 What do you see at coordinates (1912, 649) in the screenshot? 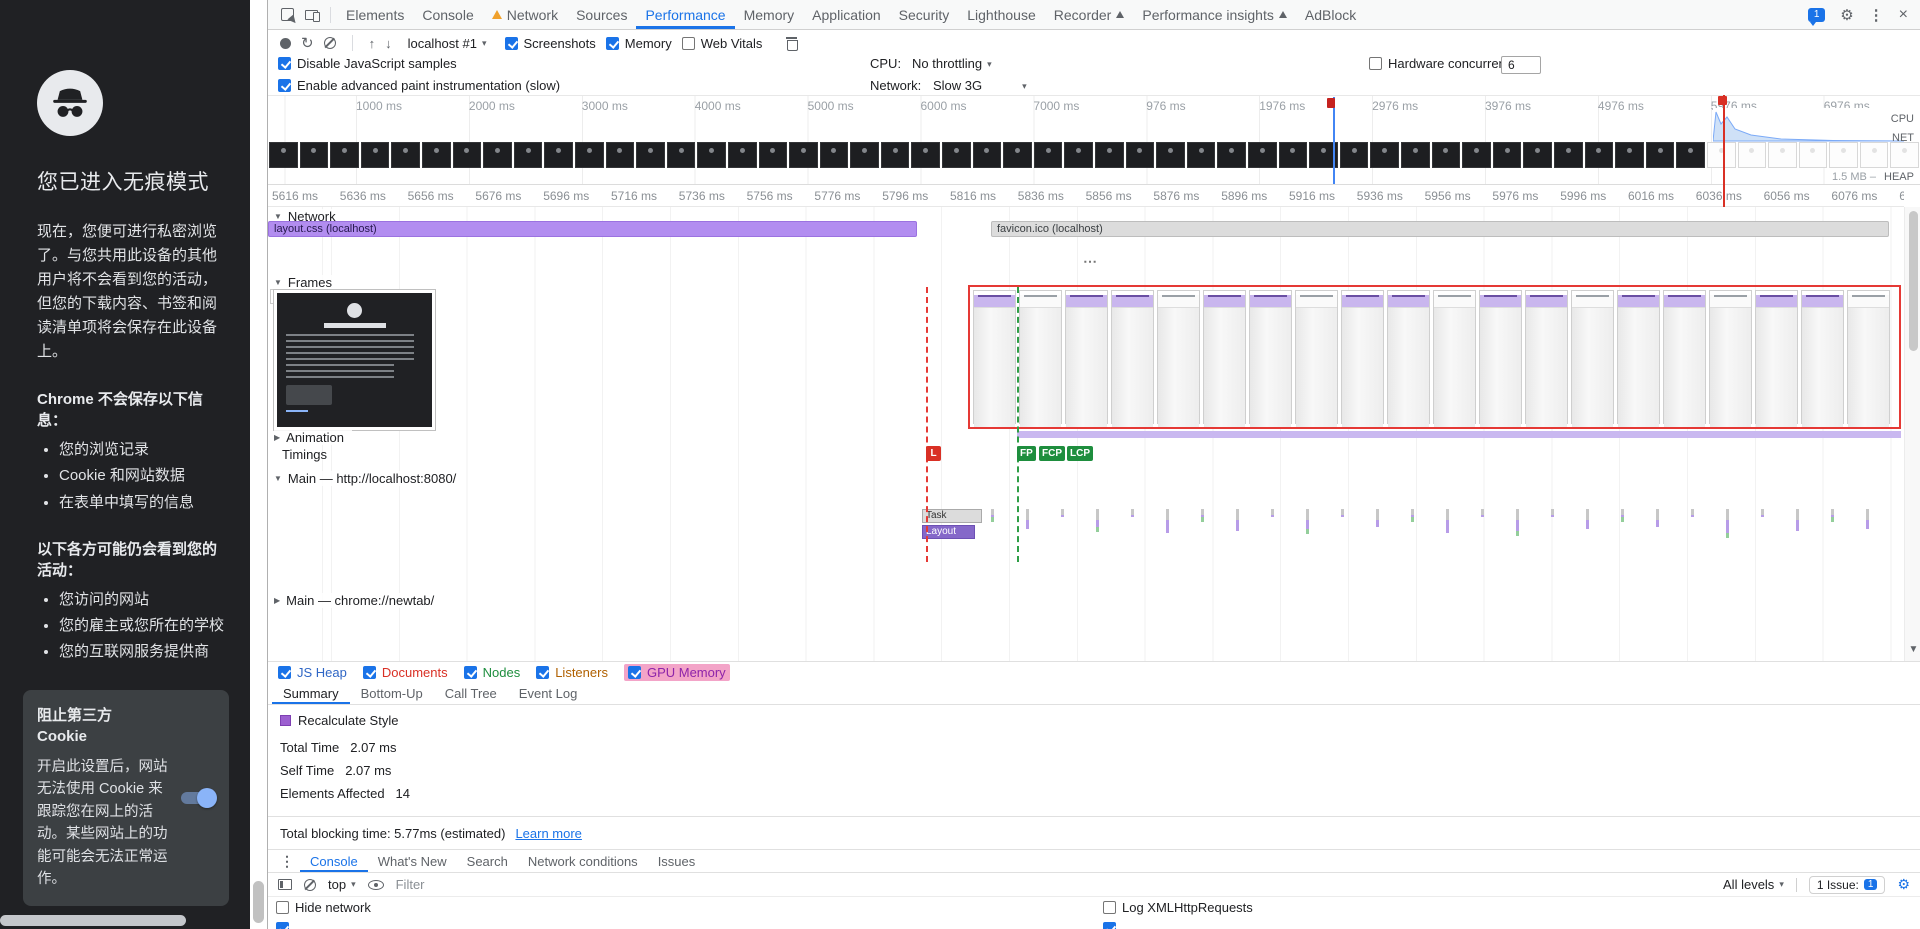
I see `scroll-down-icon: ▼` at bounding box center [1912, 649].